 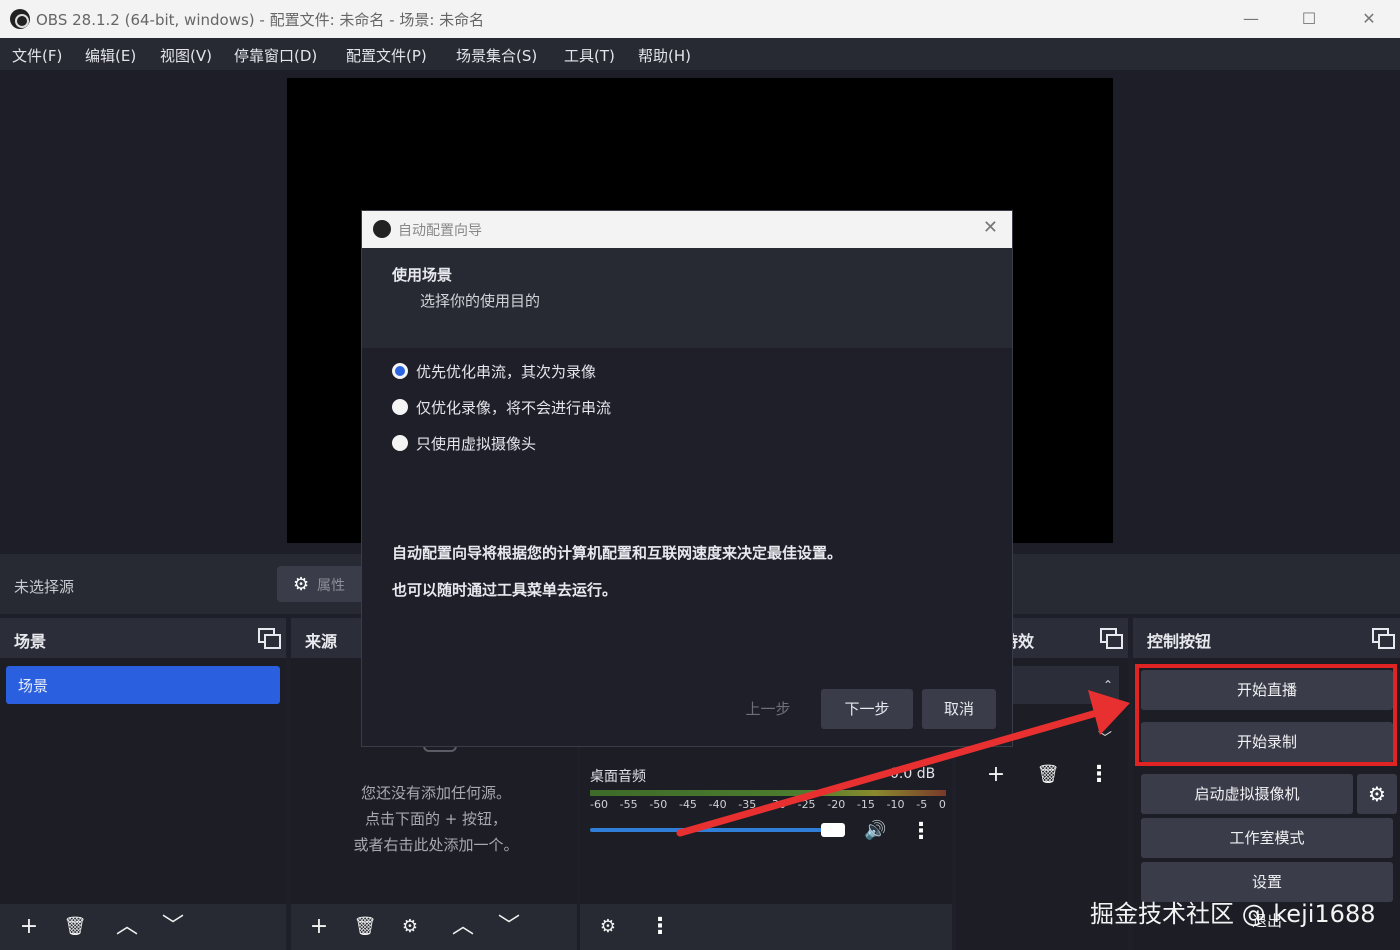 What do you see at coordinates (599, 804) in the screenshot?
I see `meter-tick-label: -60` at bounding box center [599, 804].